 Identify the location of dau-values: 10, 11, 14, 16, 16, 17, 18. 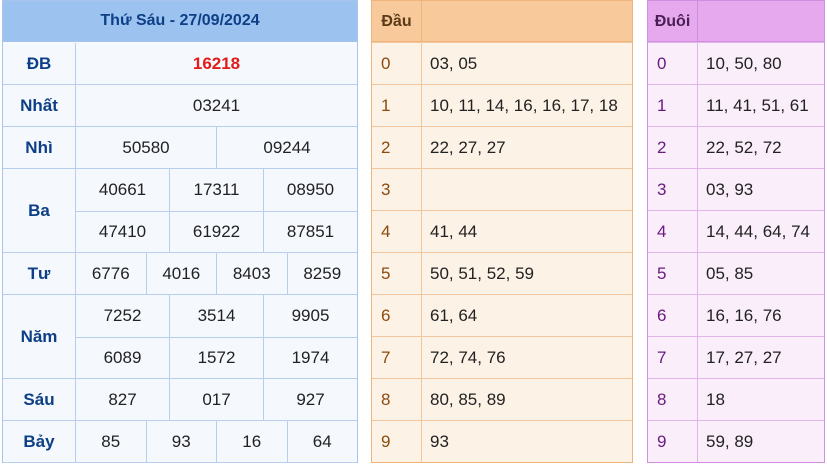
(524, 105).